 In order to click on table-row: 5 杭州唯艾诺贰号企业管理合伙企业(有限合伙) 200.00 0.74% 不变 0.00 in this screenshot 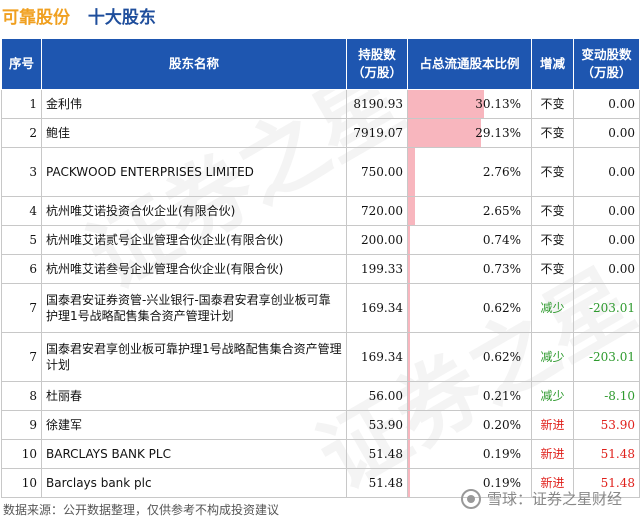, I will do `click(320, 240)`.